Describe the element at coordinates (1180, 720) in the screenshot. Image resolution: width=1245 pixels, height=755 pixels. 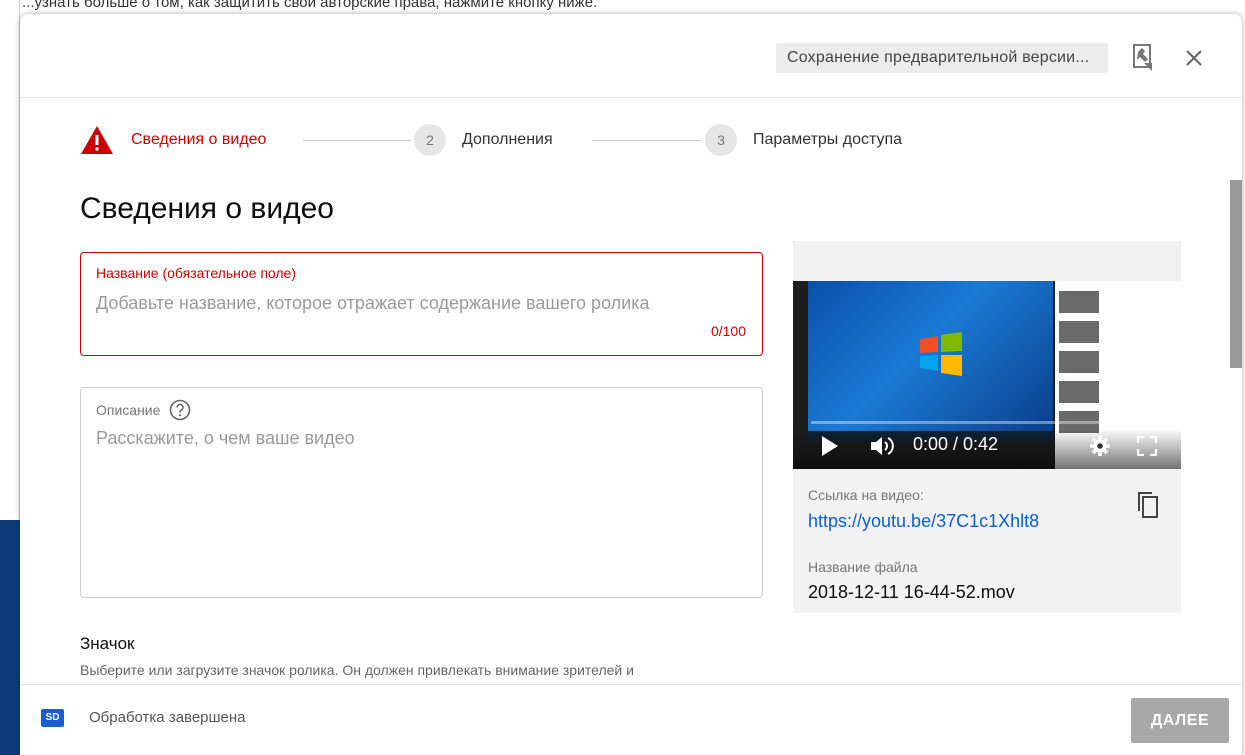
I see `next-button: ДАЛЕЕ` at that location.